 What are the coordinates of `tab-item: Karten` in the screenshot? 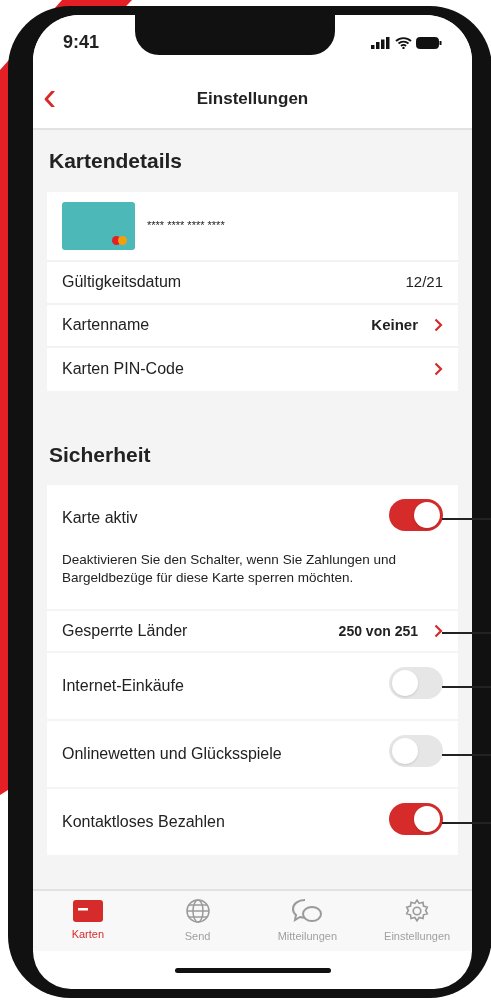 It's located at (88, 921).